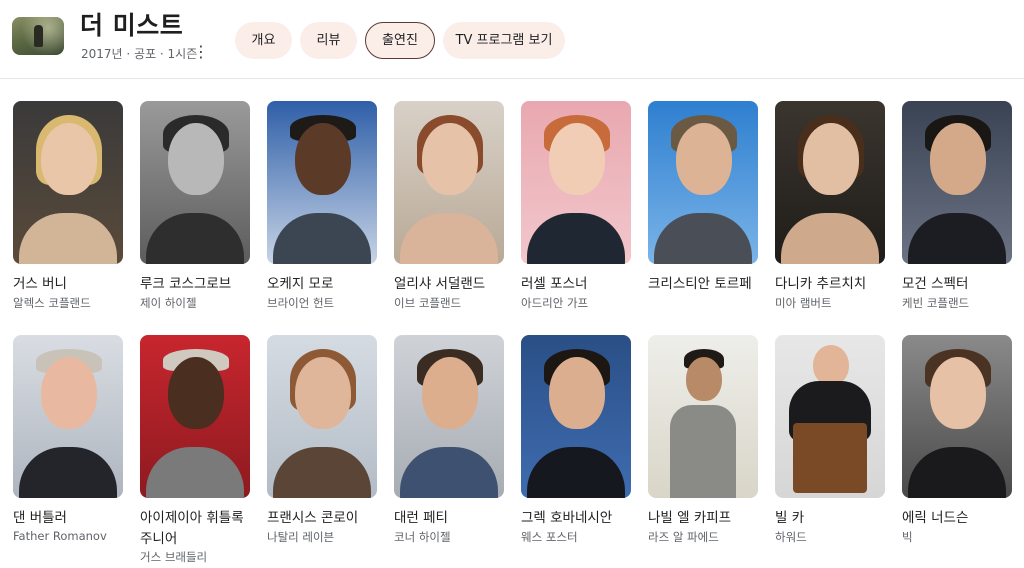 This screenshot has height=568, width=1024. Describe the element at coordinates (555, 303) in the screenshot. I see `cast-role: 아드리안 가프` at that location.